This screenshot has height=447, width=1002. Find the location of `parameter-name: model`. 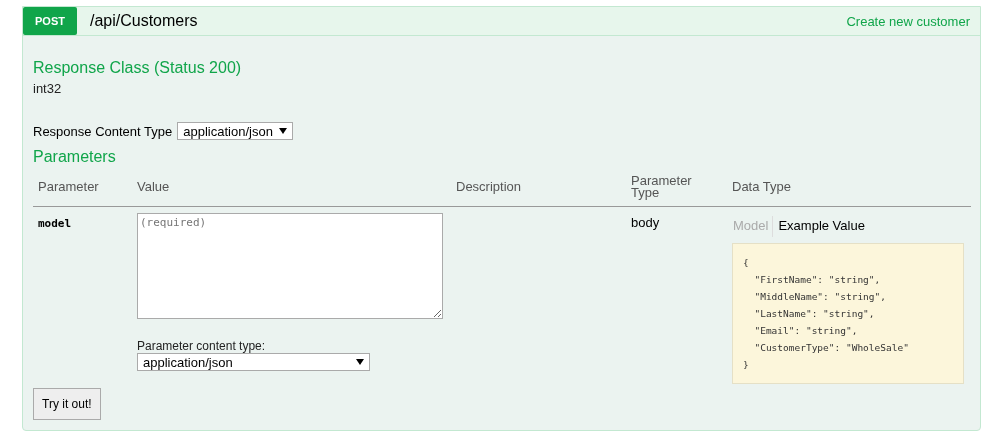

parameter-name: model is located at coordinates (55, 223).